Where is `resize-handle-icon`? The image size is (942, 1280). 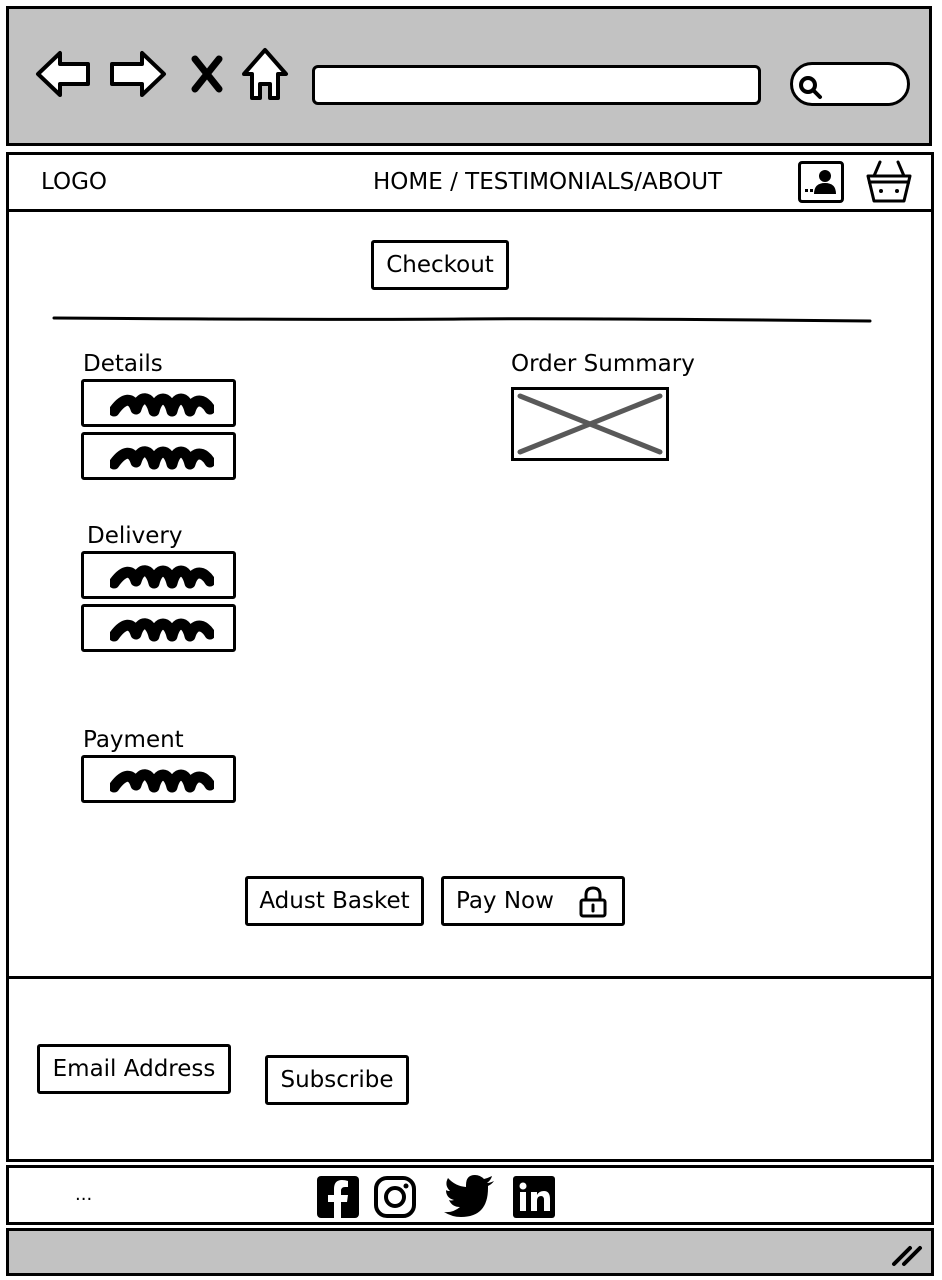 resize-handle-icon is located at coordinates (907, 1253).